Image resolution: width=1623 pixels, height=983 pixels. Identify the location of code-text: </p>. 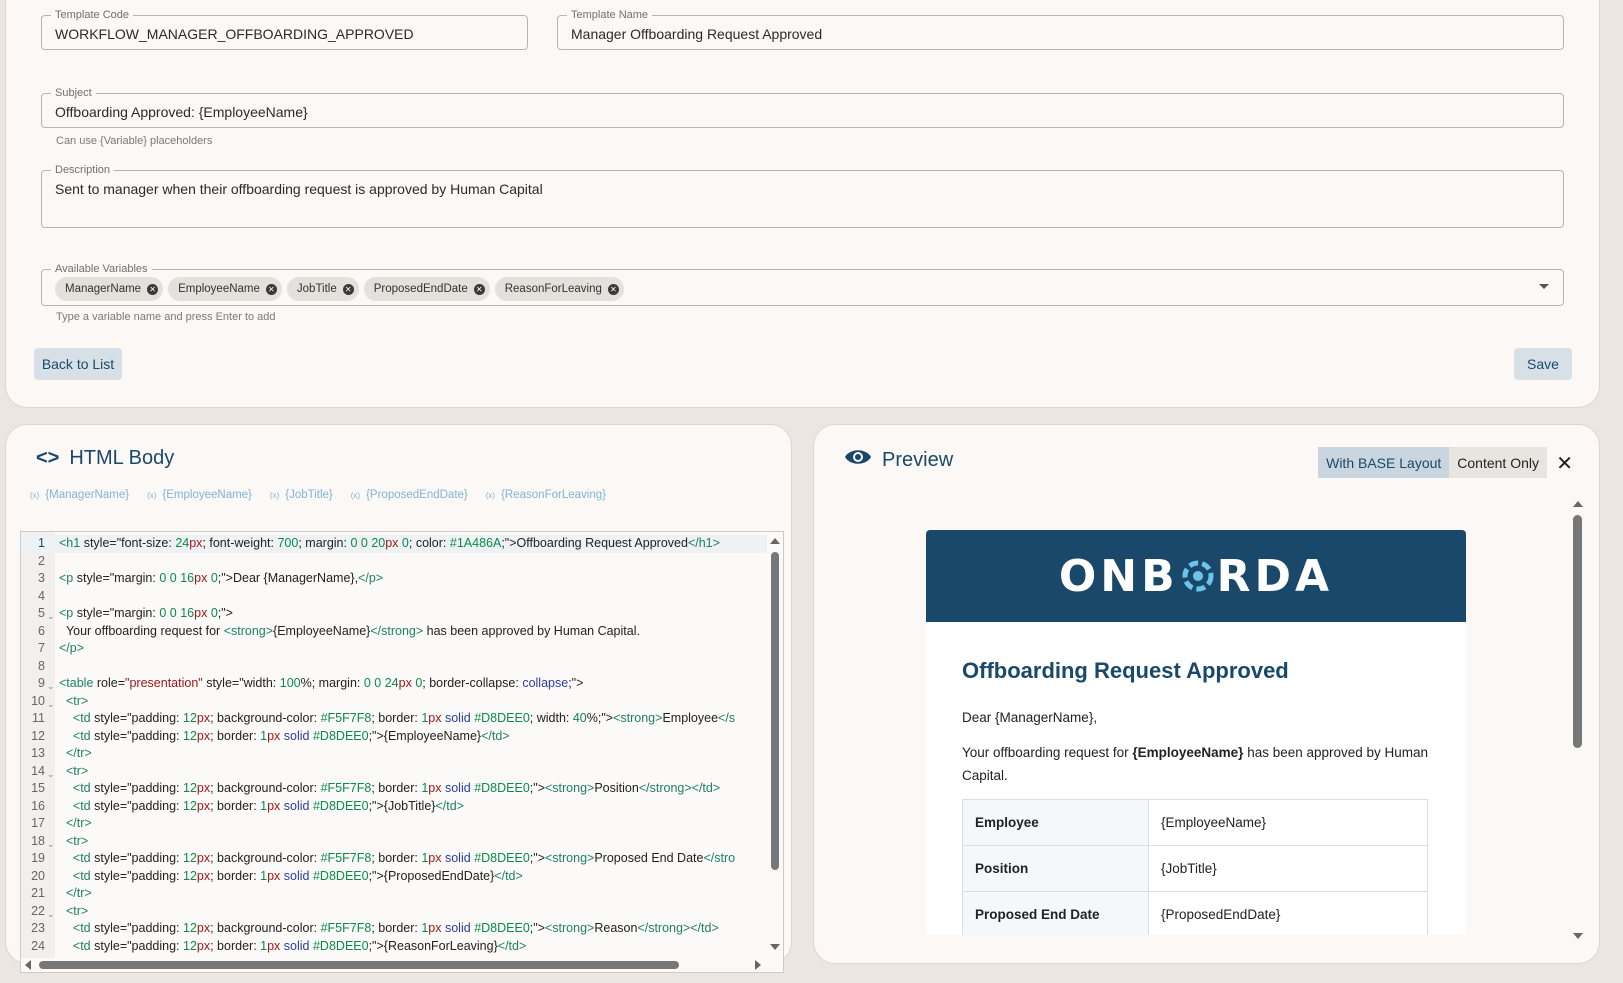
(71, 649).